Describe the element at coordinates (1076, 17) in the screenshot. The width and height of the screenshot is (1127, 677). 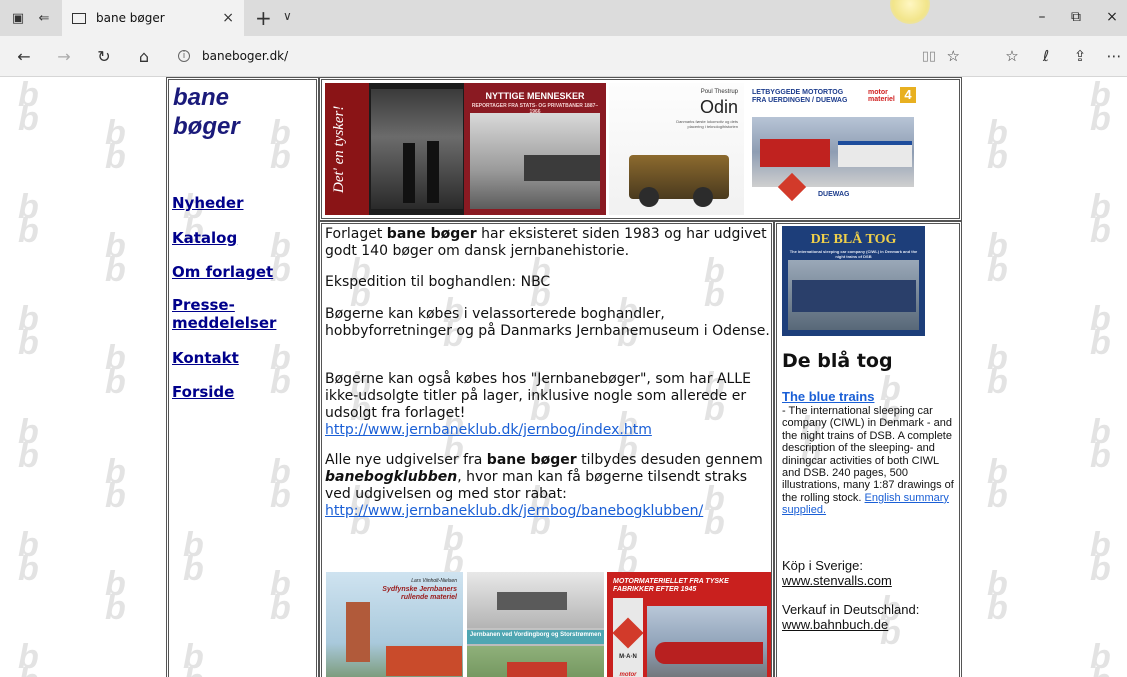
I see `restore-icon: ⧉` at that location.